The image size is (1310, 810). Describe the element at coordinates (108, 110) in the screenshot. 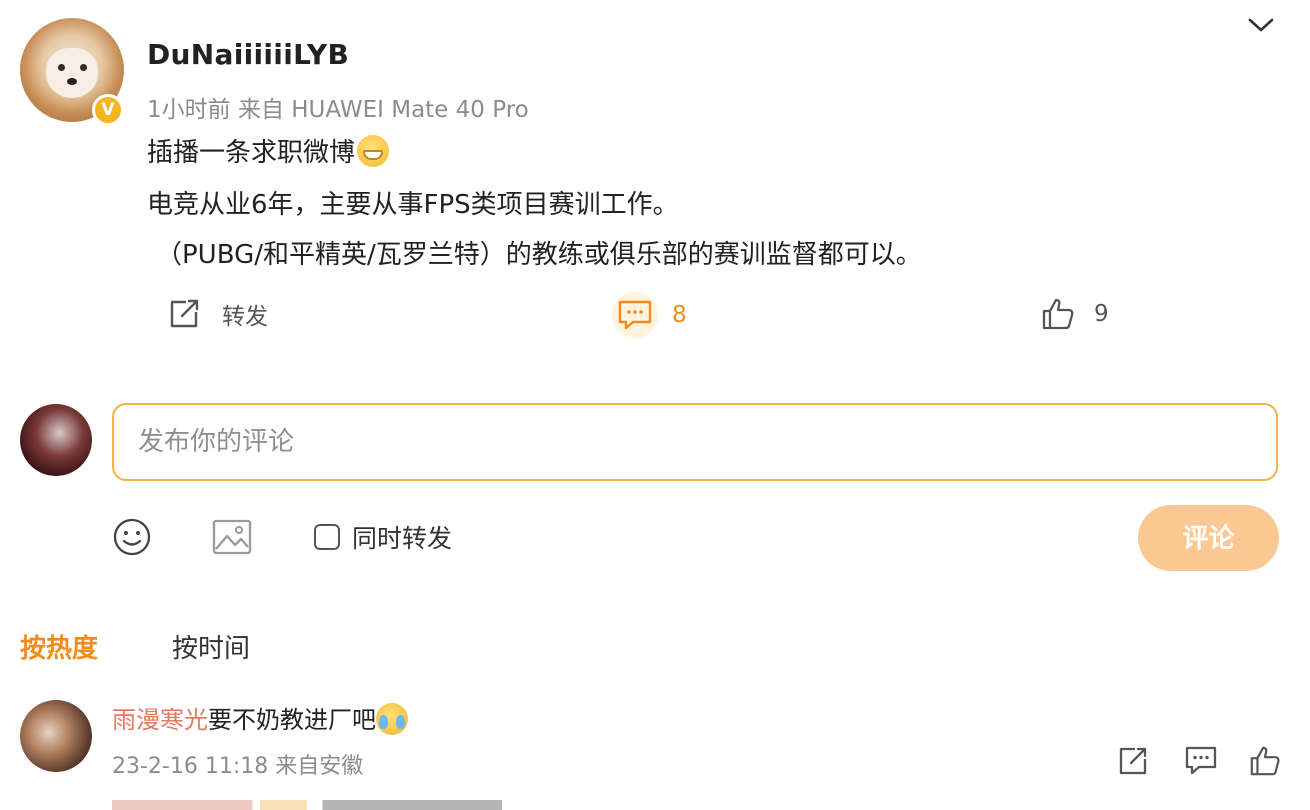

I see `verified-badge-icon: V` at that location.